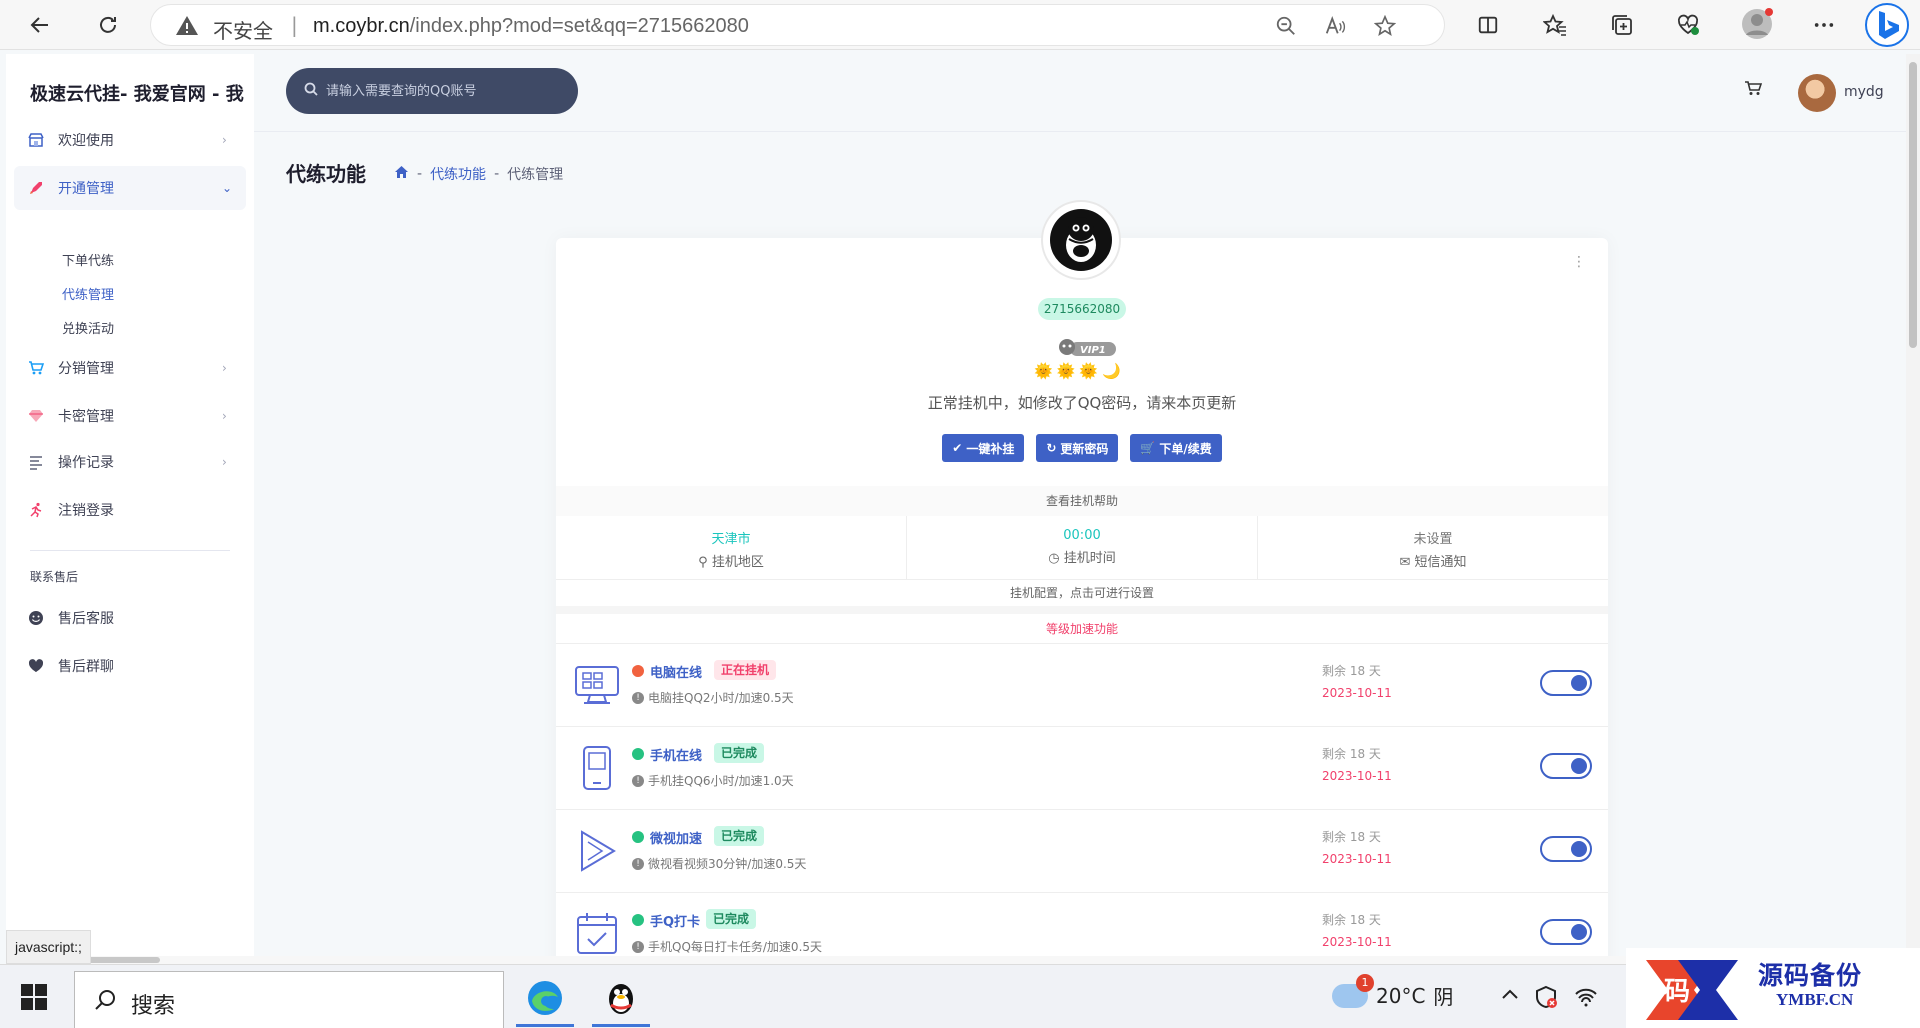  Describe the element at coordinates (130, 462) in the screenshot. I see `sidebar-item-records: 操作记录 ›` at that location.